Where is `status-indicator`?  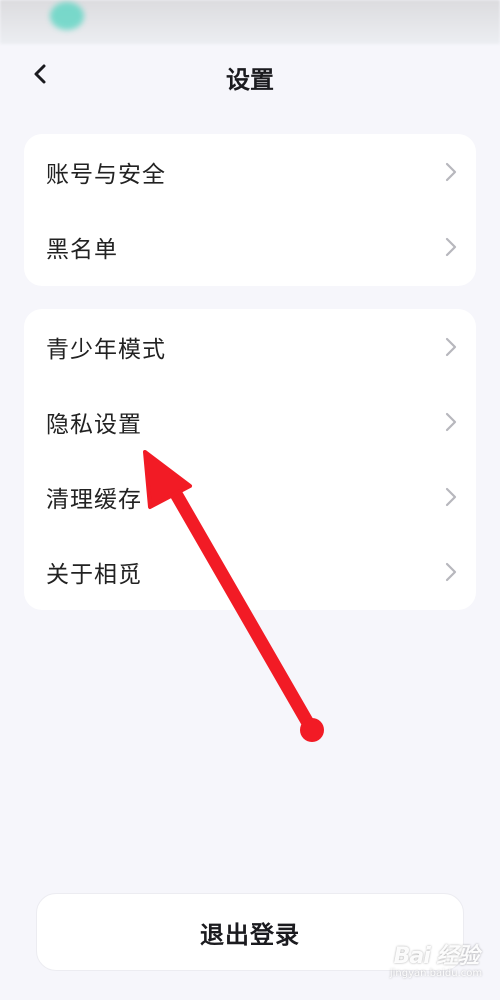
status-indicator is located at coordinates (67, 16).